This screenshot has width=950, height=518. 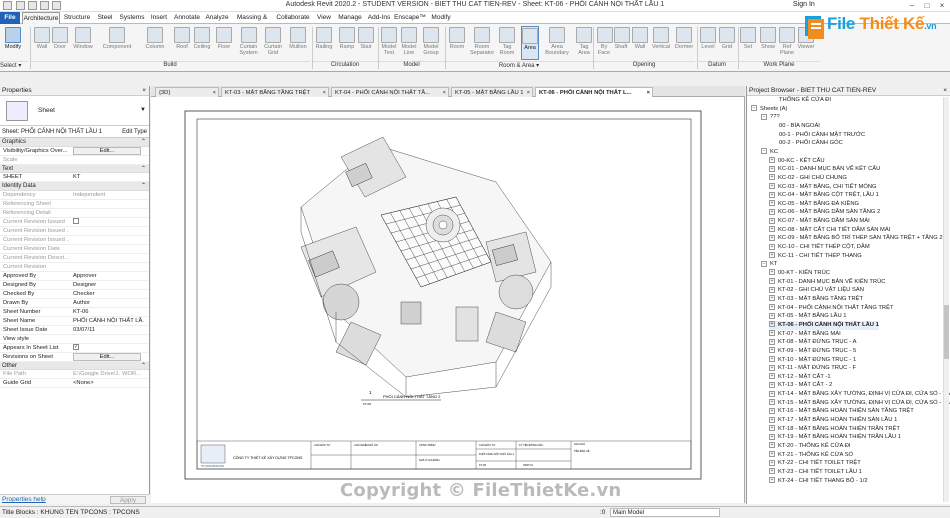 What do you see at coordinates (275, 92) in the screenshot?
I see `view-tab: KT-03 - MẶT BẰNG TẦNG TRỆT ×` at bounding box center [275, 92].